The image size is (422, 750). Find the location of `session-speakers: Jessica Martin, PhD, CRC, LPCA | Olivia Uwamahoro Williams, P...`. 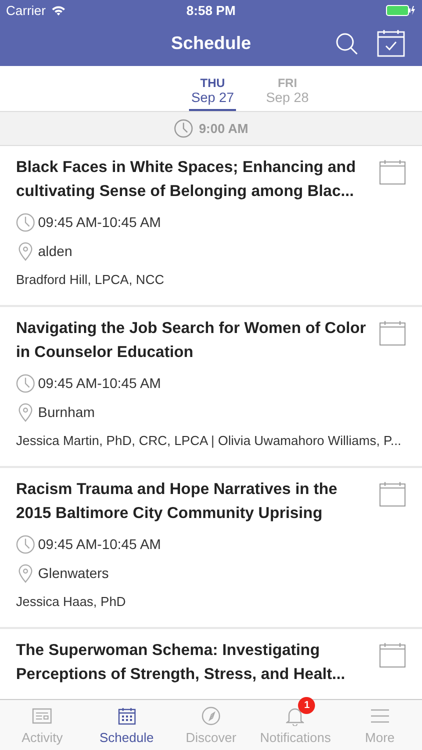

session-speakers: Jessica Martin, PhD, CRC, LPCA | Olivia Uwamahoro Williams, P... is located at coordinates (209, 441).